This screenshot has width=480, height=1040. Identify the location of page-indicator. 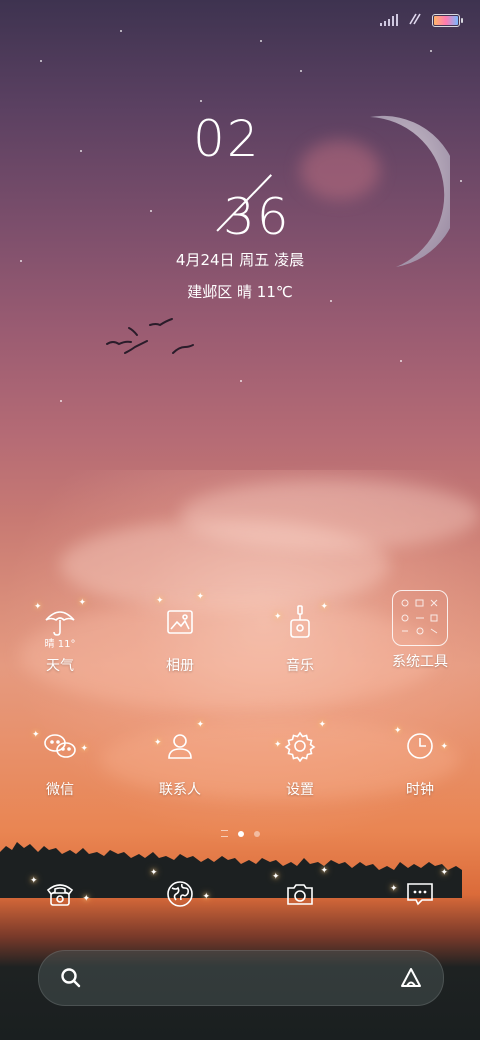
(240, 833).